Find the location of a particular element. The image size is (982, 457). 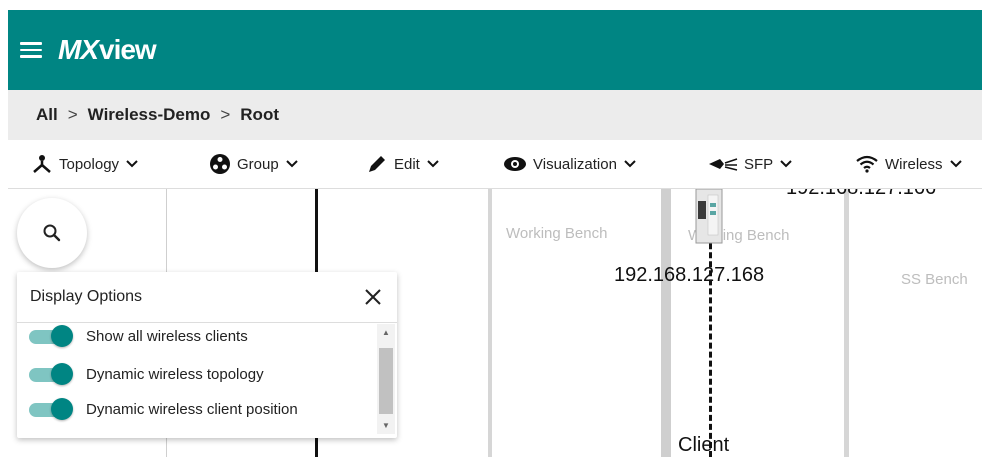

device-node is located at coordinates (711, 219).